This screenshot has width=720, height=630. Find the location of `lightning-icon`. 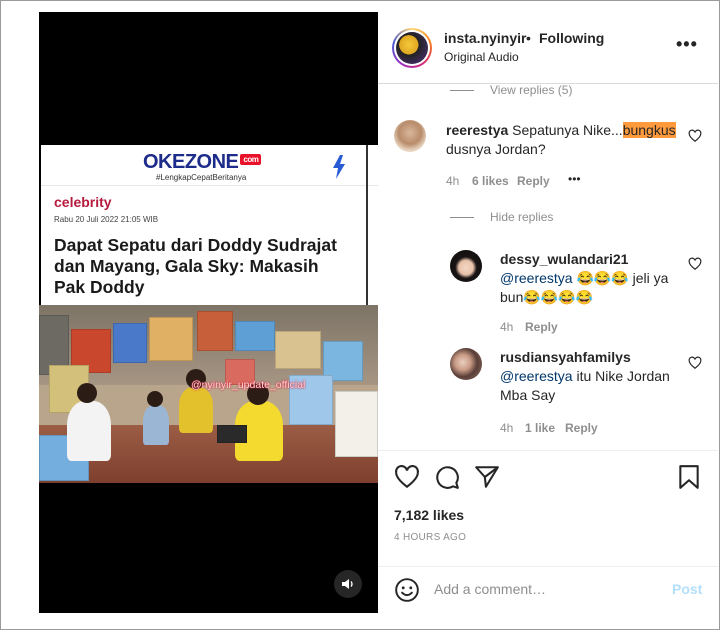

lightning-icon is located at coordinates (339, 167).